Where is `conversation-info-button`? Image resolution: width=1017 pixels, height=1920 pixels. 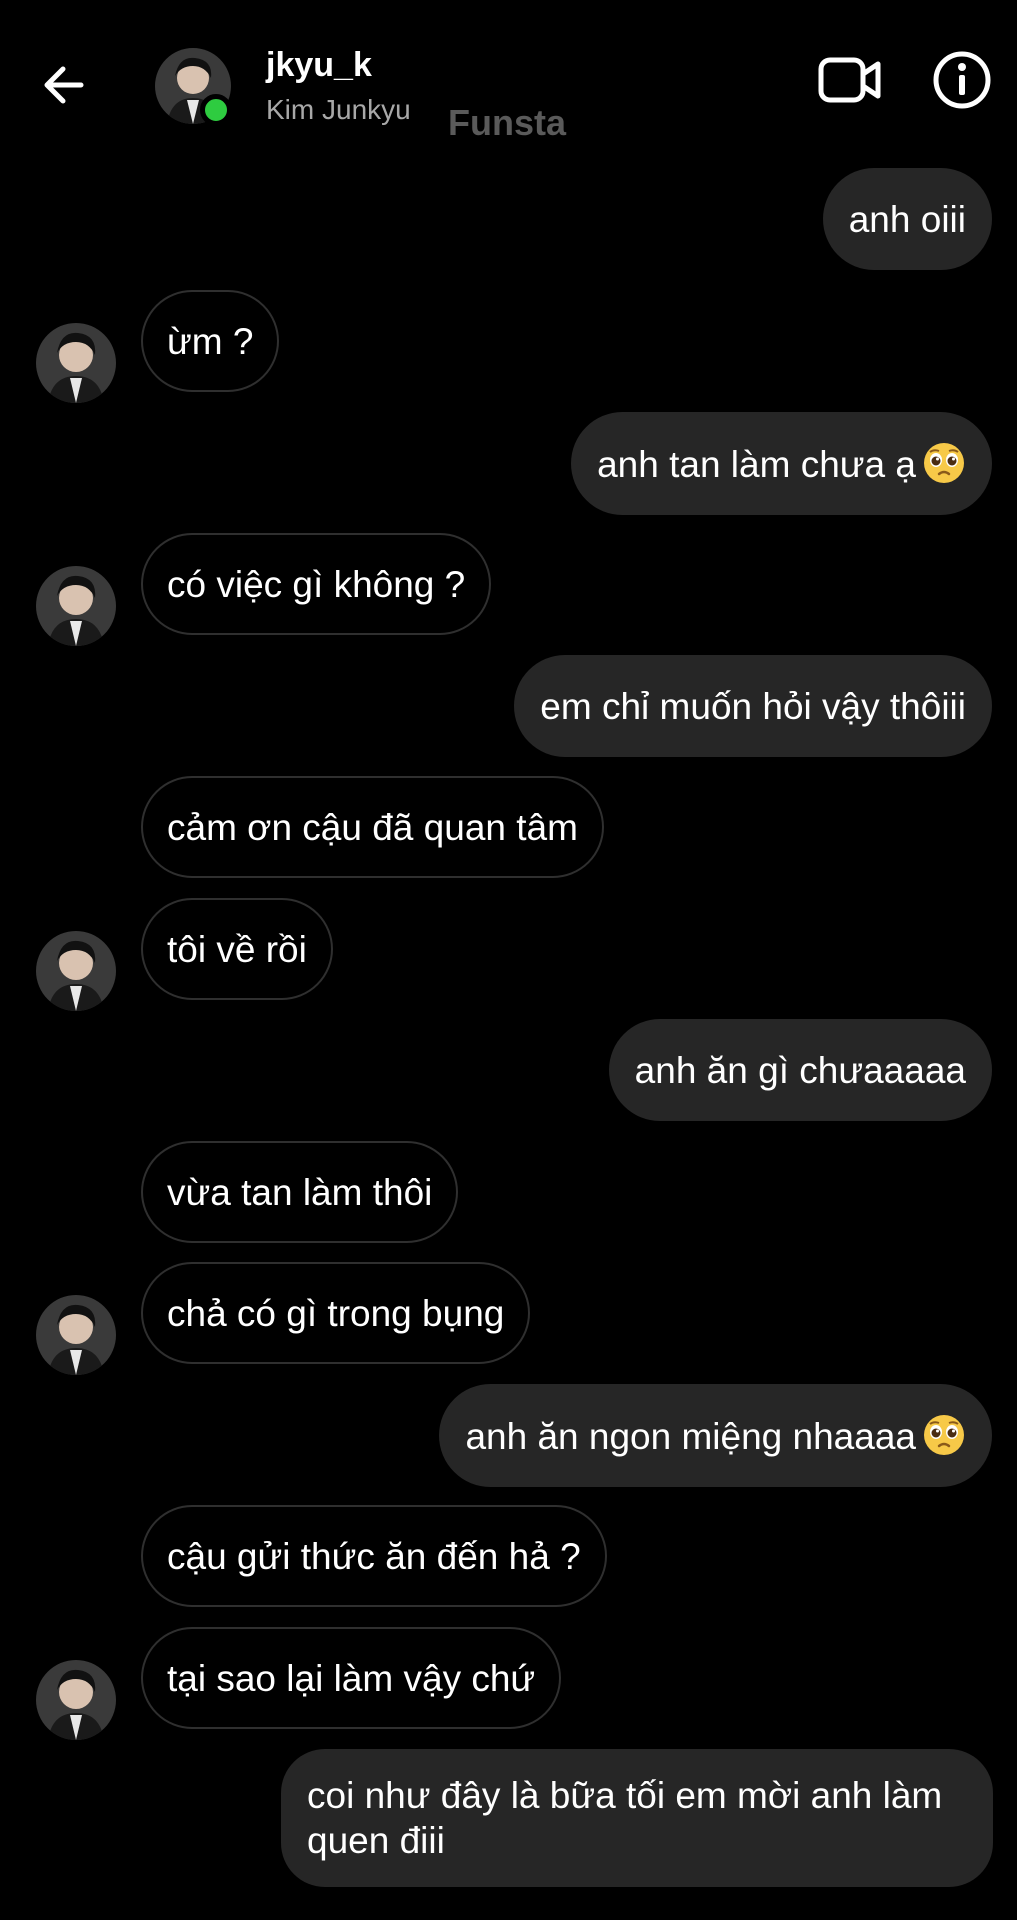 conversation-info-button is located at coordinates (962, 80).